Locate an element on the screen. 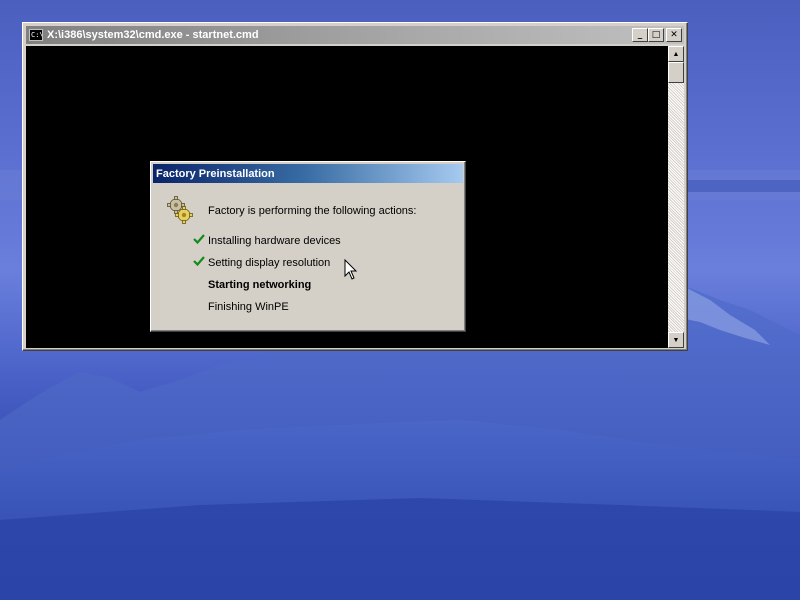 The height and width of the screenshot is (600, 800). step-setting-display: Setting display resolution is located at coordinates (269, 263).